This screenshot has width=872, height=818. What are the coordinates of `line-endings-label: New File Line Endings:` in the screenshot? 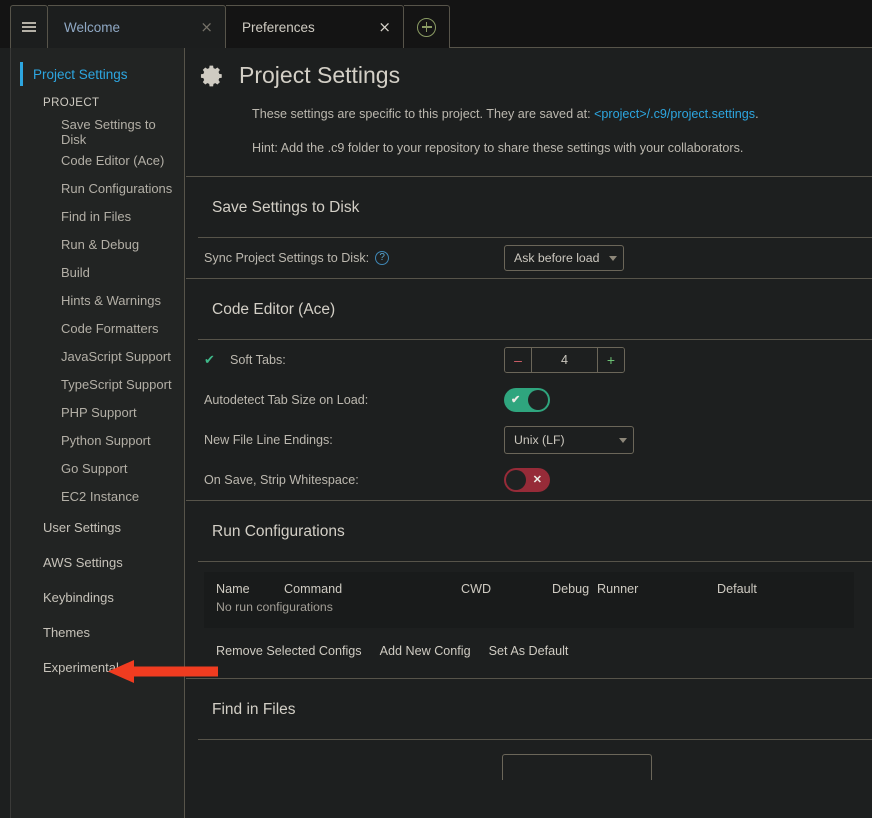 It's located at (268, 440).